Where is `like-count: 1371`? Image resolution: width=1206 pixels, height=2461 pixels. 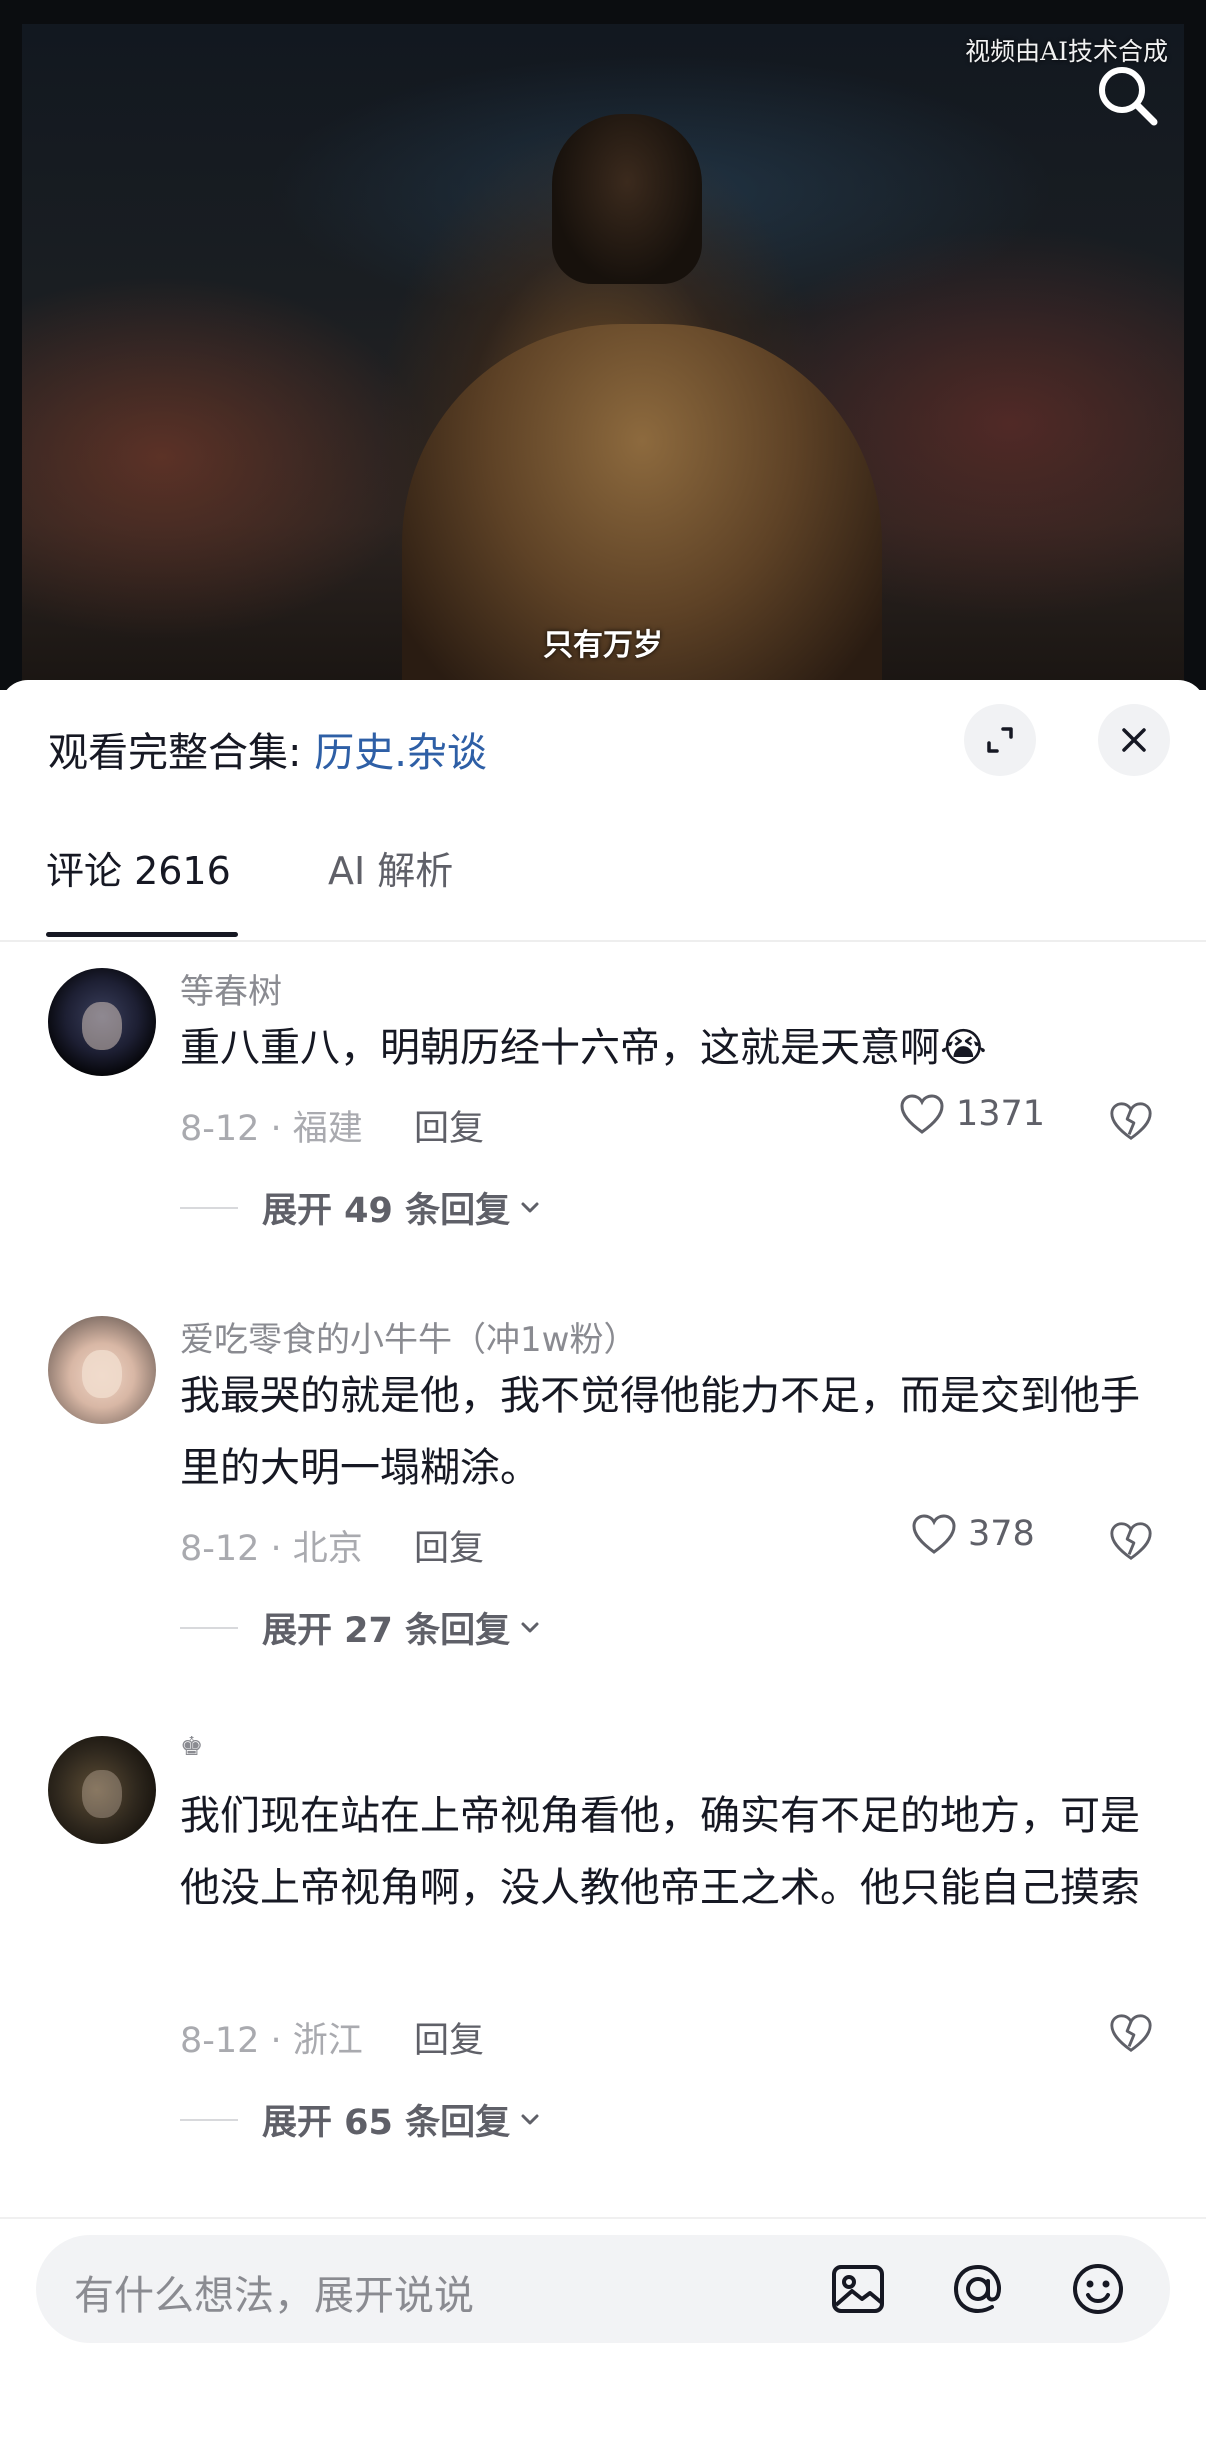
like-count: 1371 is located at coordinates (1001, 1114).